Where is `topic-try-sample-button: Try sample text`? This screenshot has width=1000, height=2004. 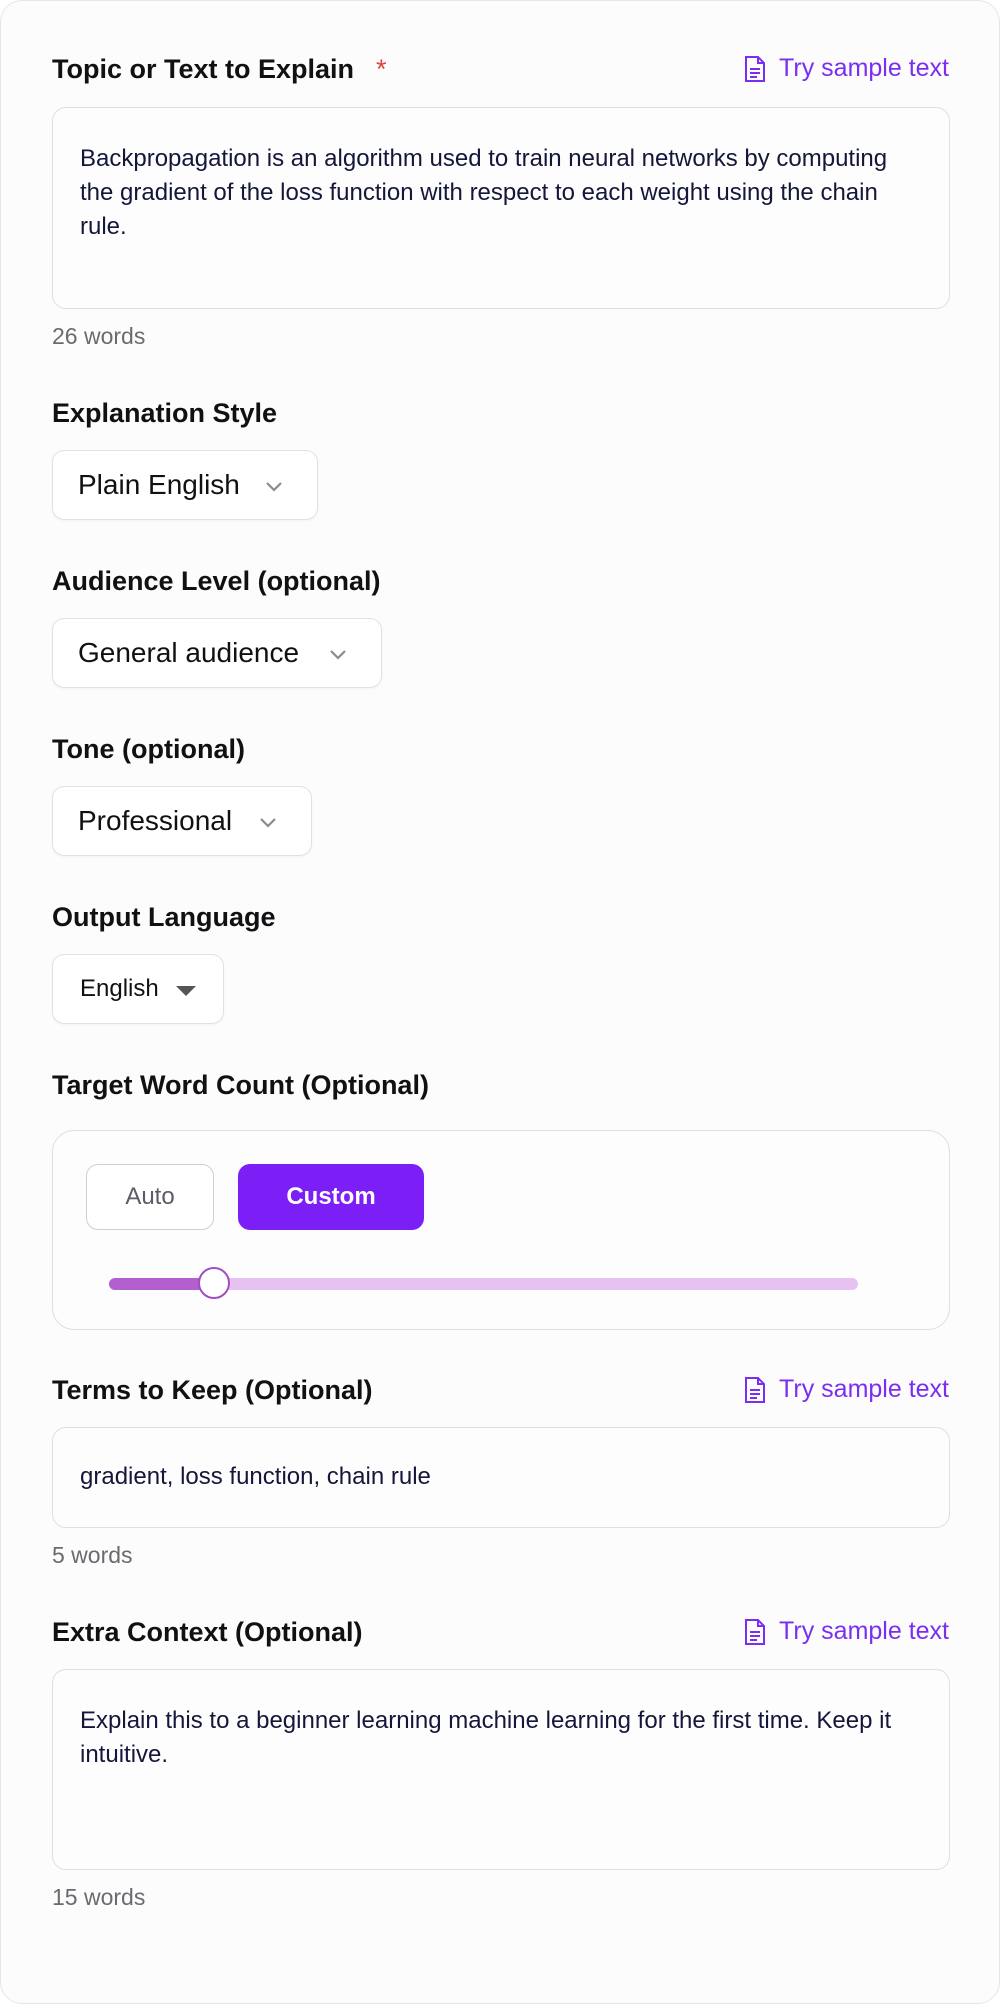
topic-try-sample-button: Try sample text is located at coordinates (846, 68).